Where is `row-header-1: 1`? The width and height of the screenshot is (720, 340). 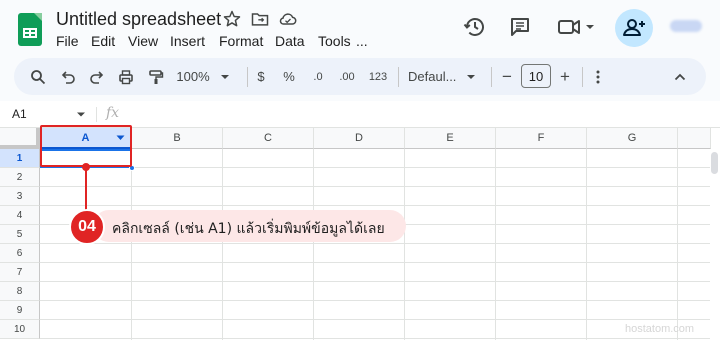
row-header-1: 1 is located at coordinates (20, 158).